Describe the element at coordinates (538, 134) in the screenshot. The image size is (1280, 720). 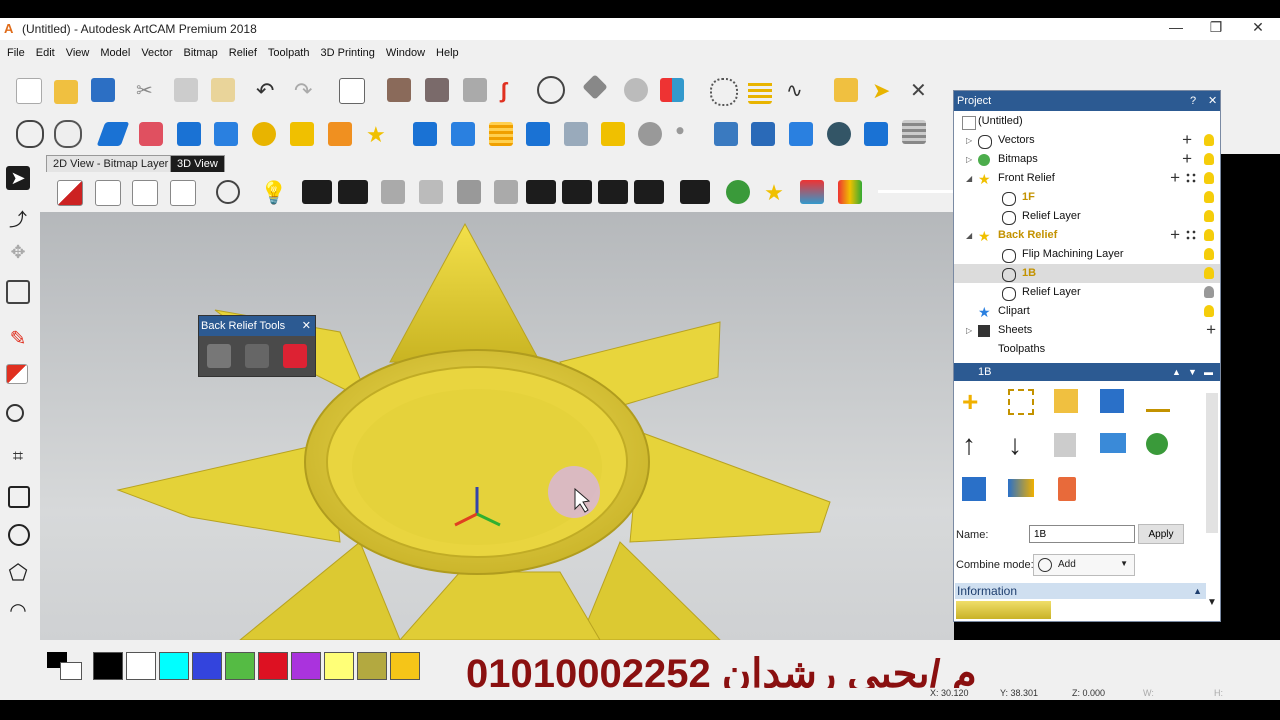
I see `relief-up-icon` at that location.